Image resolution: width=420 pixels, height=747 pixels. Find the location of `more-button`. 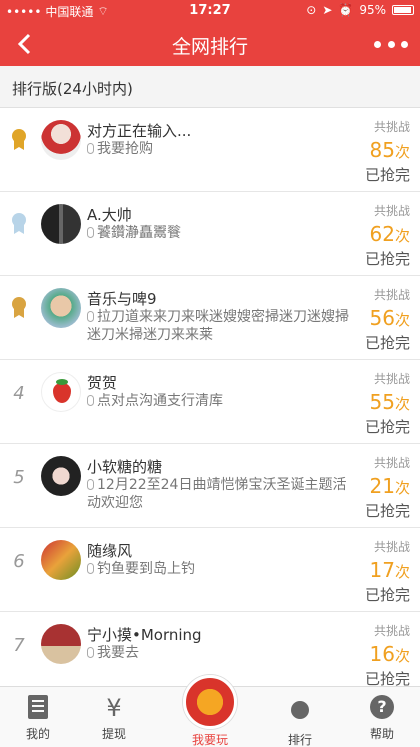

more-button is located at coordinates (391, 44).